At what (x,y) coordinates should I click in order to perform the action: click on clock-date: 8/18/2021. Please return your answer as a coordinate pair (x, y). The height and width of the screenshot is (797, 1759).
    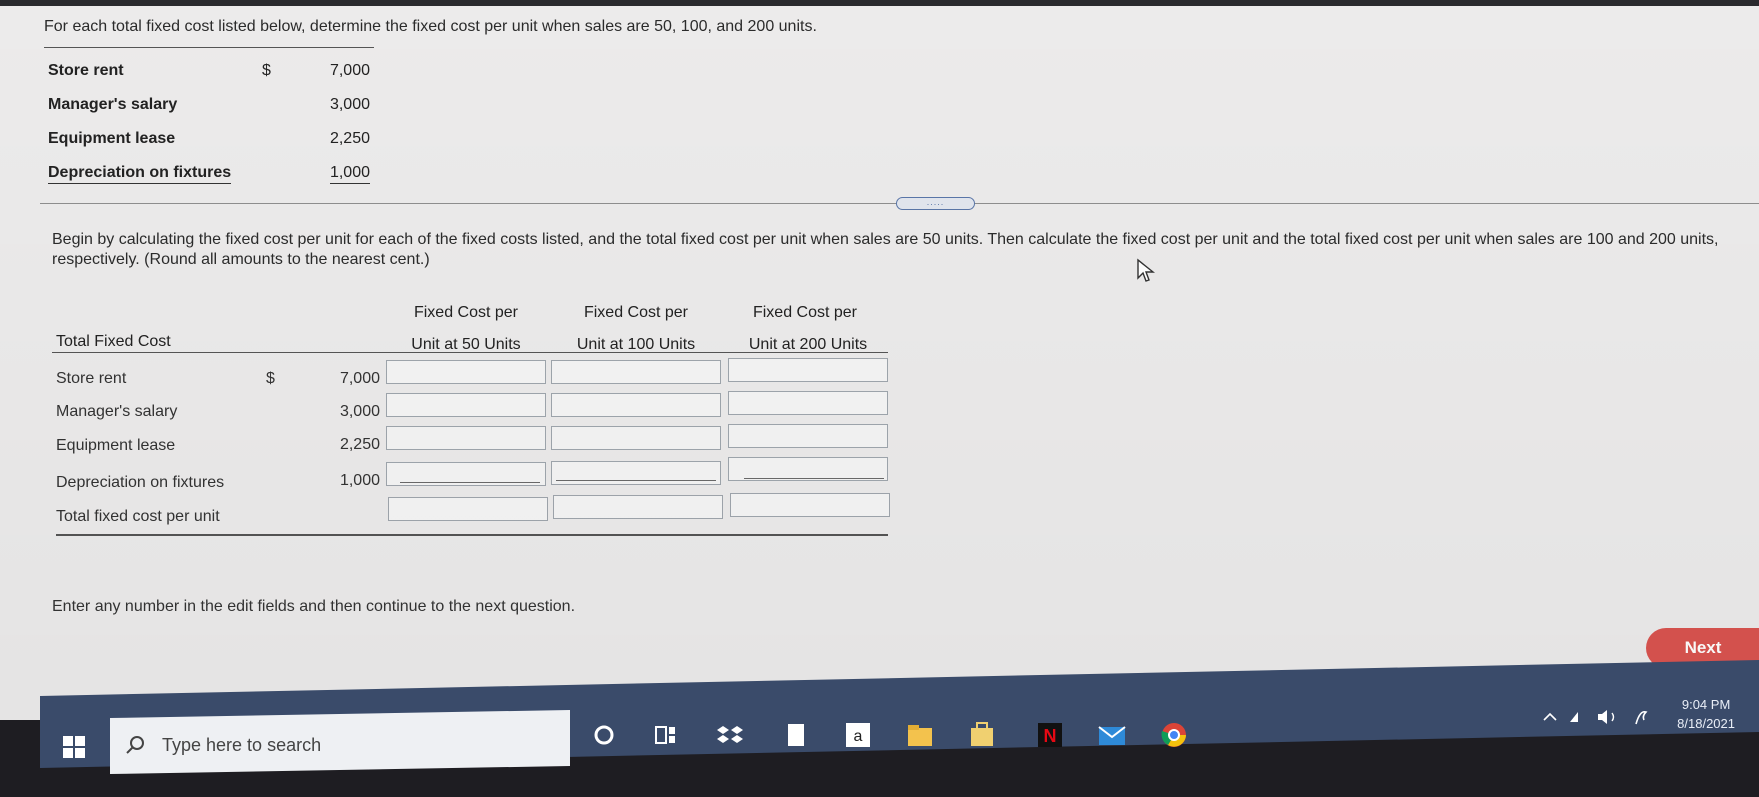
    Looking at the image, I should click on (1706, 723).